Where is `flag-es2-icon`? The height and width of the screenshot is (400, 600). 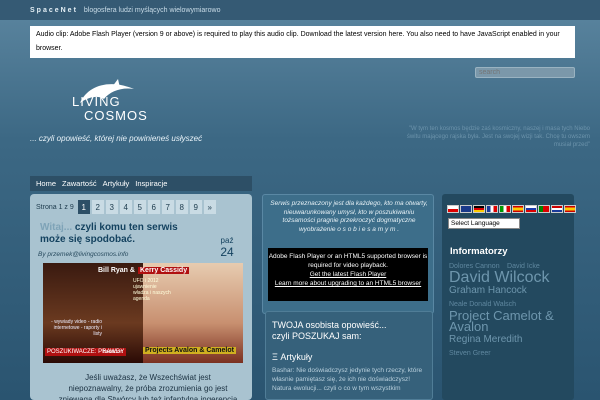 flag-es2-icon is located at coordinates (570, 209).